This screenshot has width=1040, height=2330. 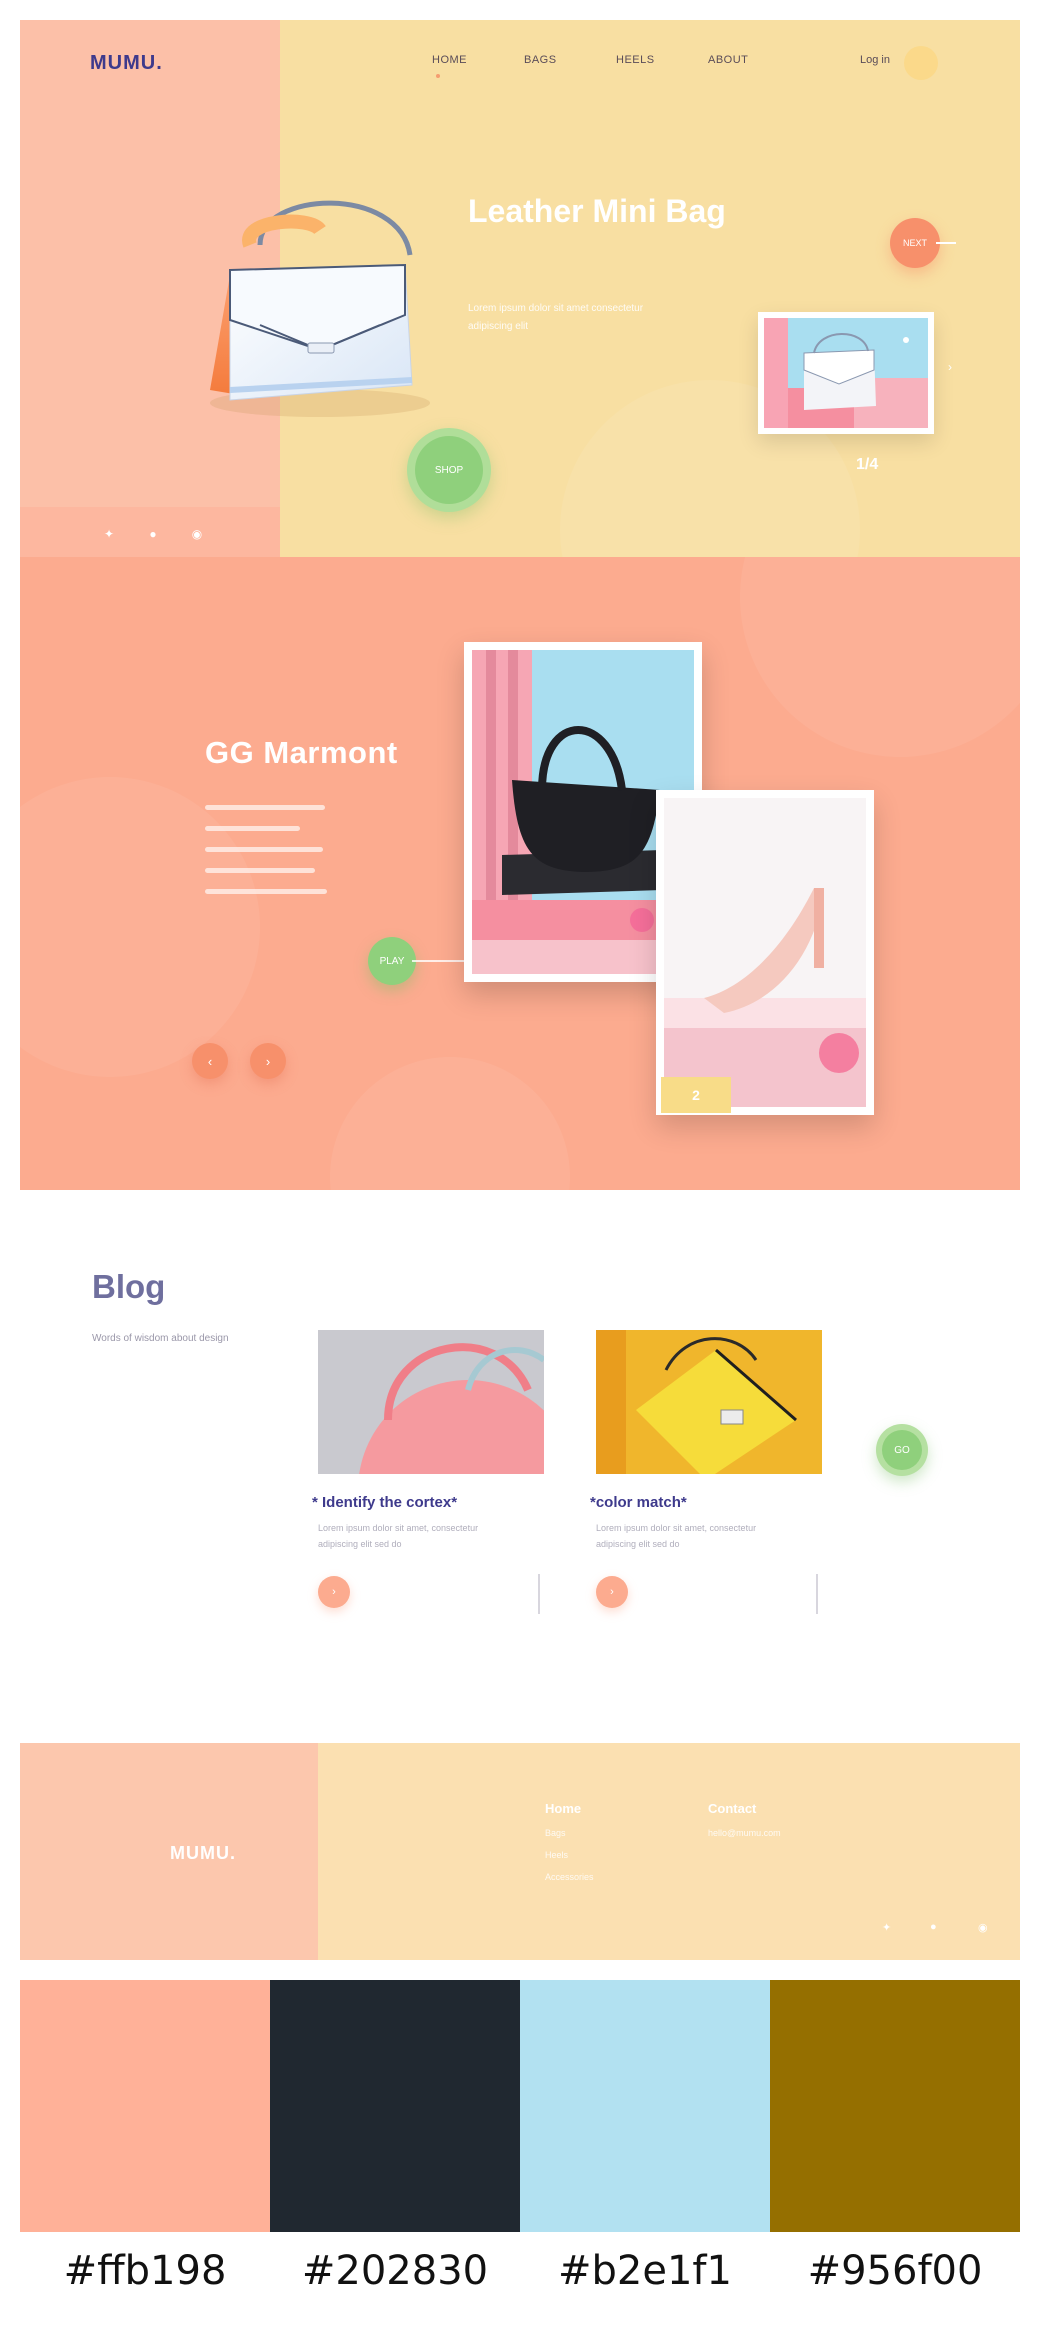 I want to click on featured-play-button: PLAY, so click(x=392, y=961).